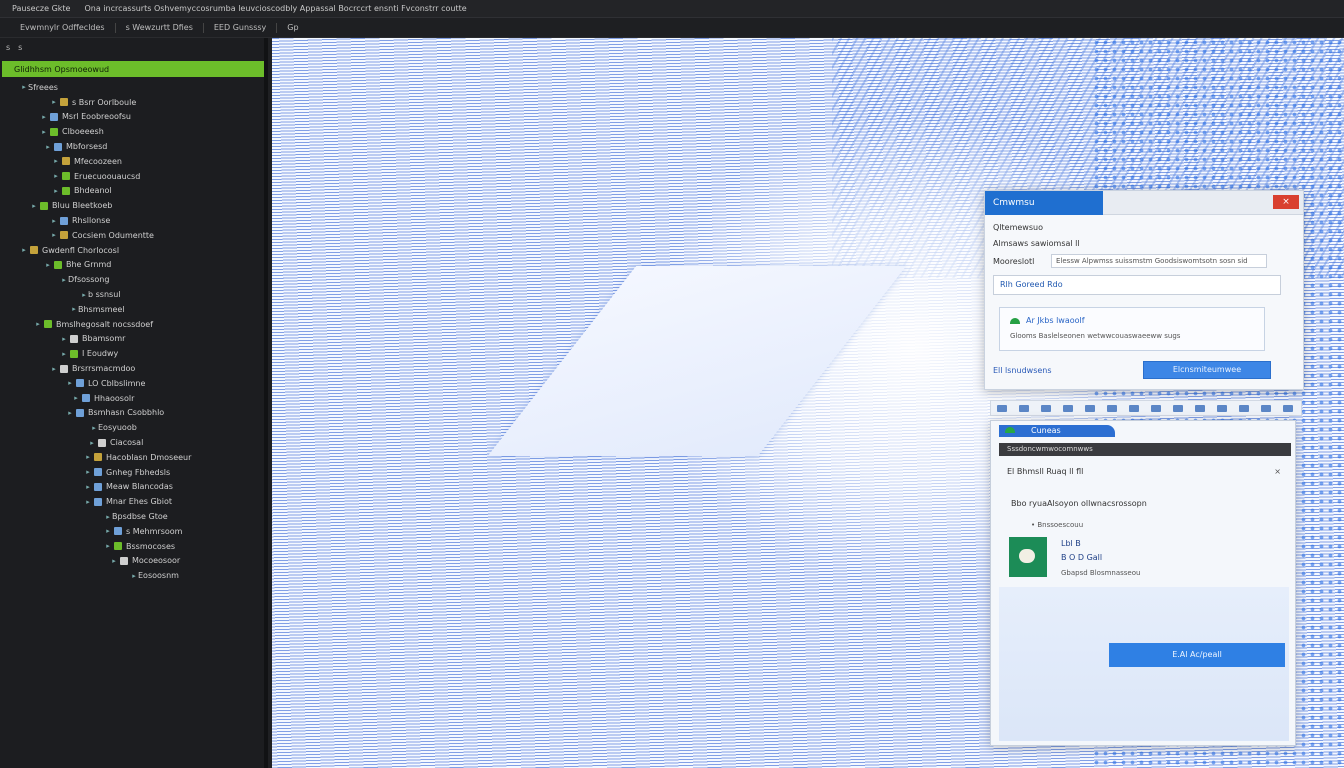 The width and height of the screenshot is (1344, 768). I want to click on tree-row: ▸ Bhe Grnmd, so click(134, 265).